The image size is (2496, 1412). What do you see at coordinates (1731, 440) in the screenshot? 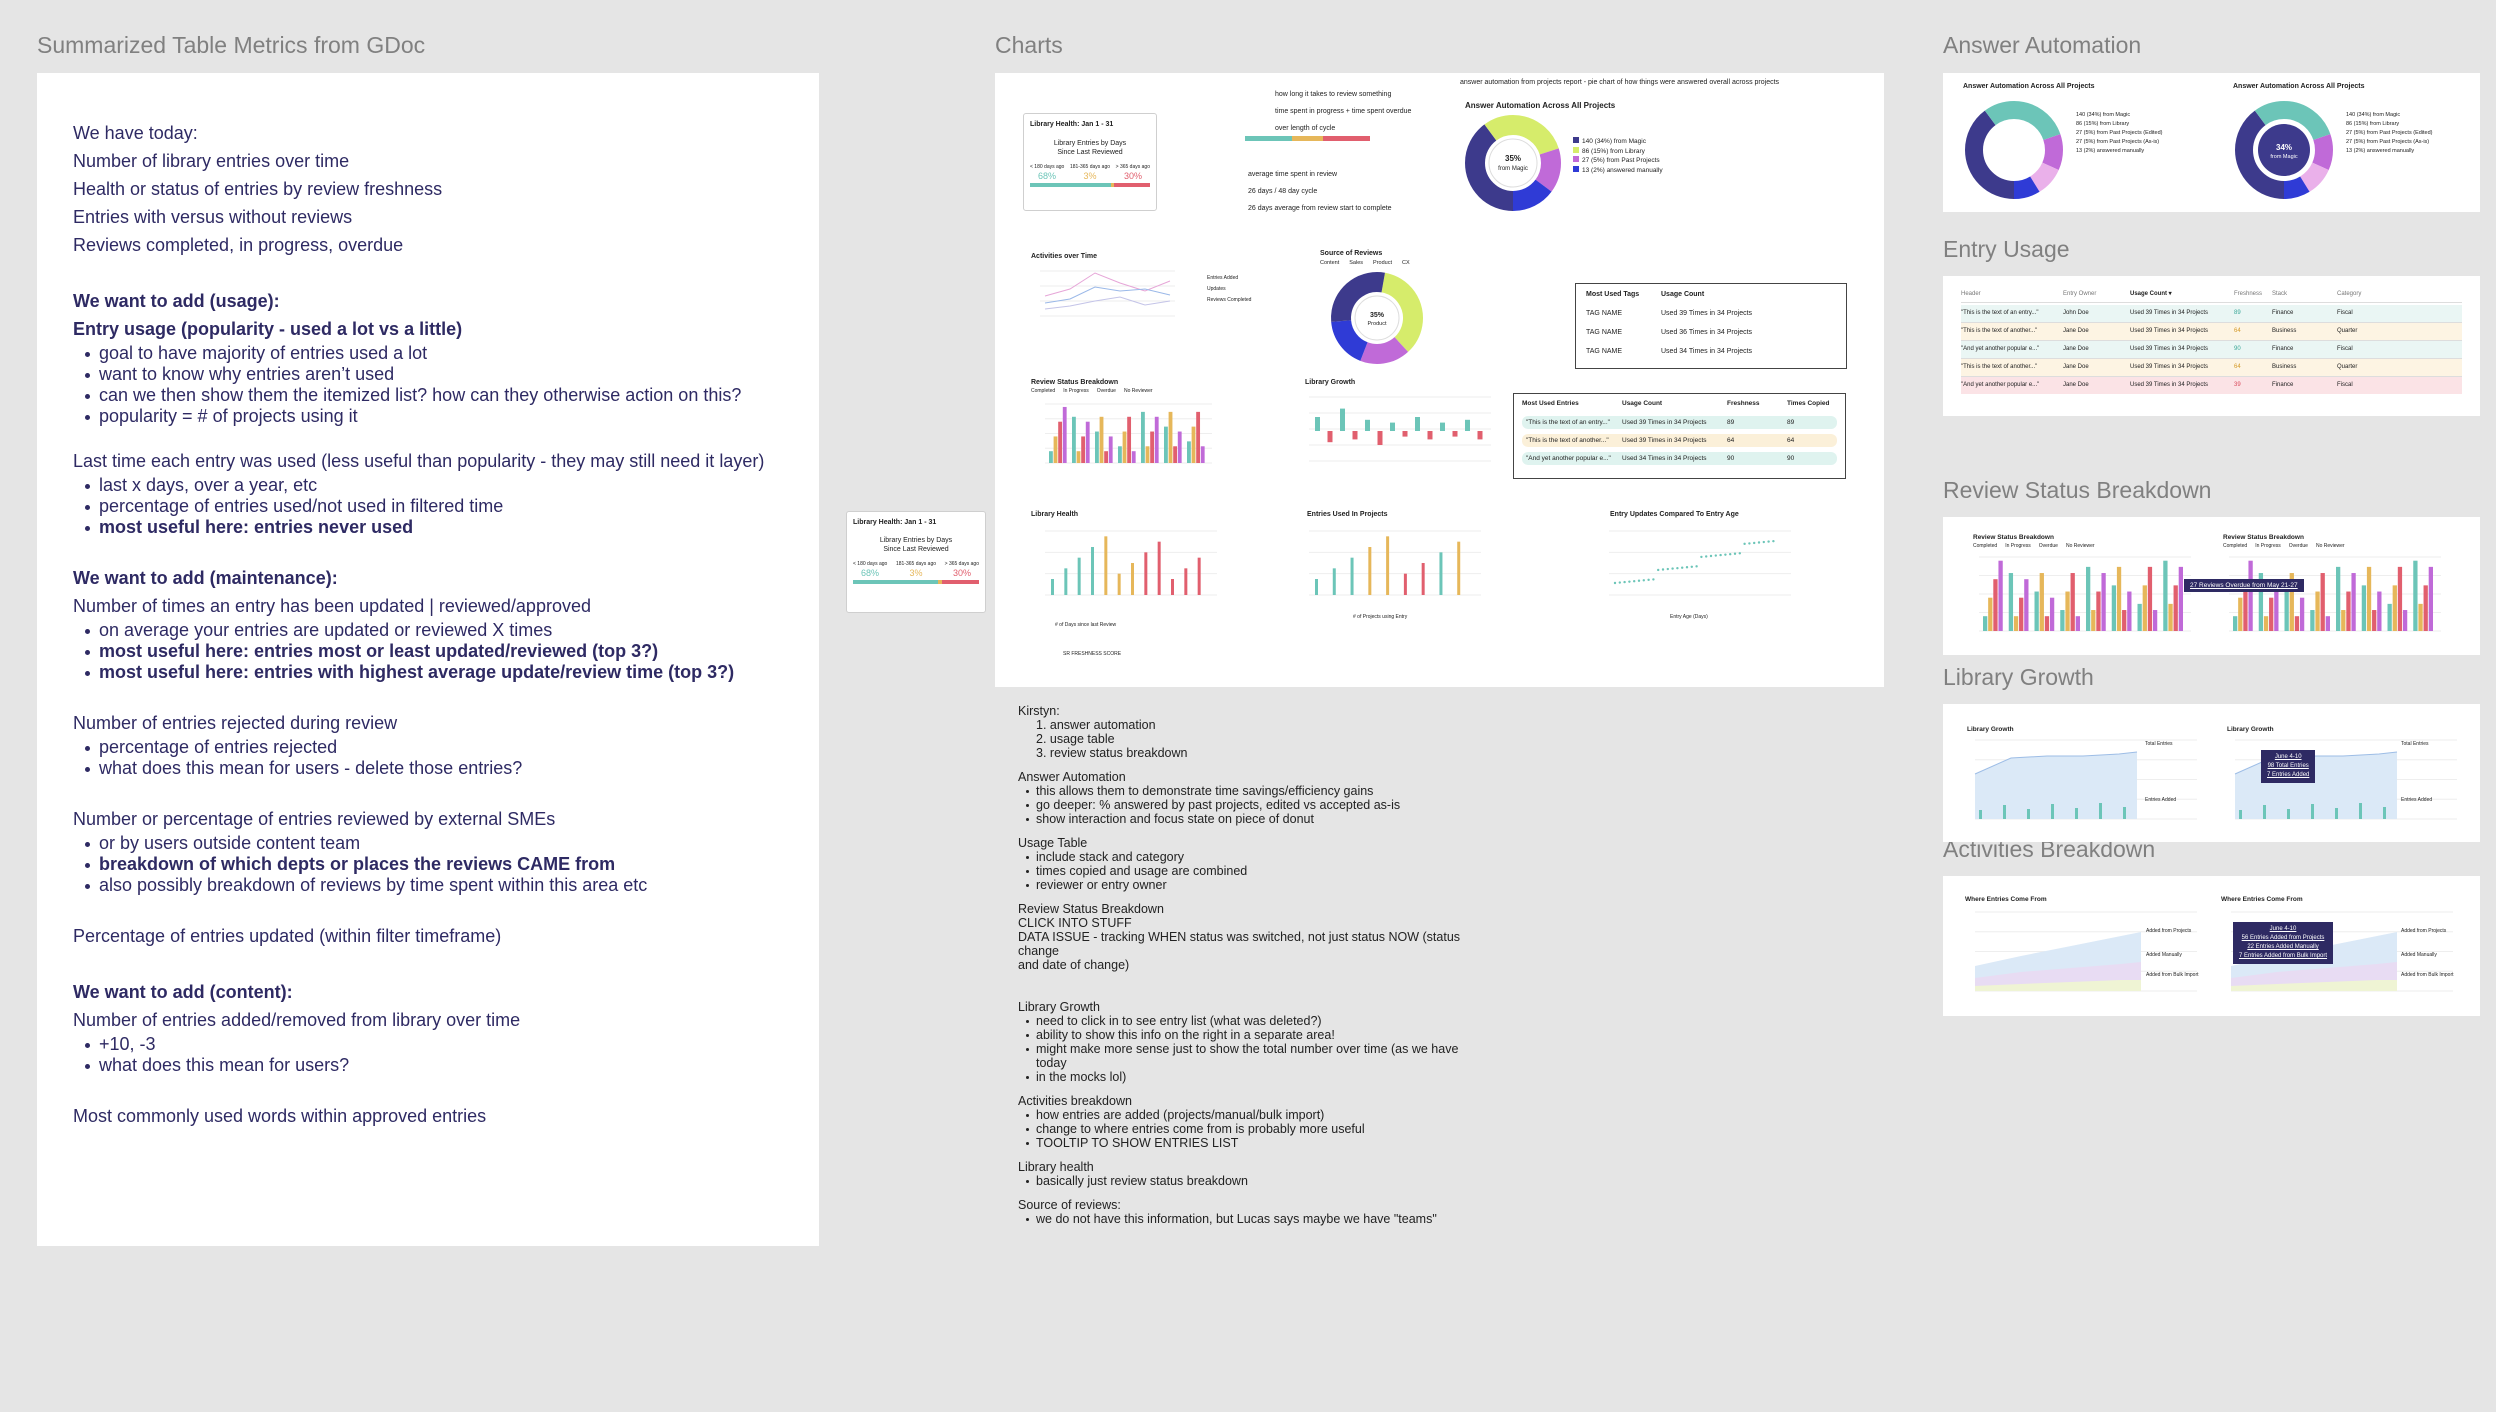
I see `cell: 64` at bounding box center [1731, 440].